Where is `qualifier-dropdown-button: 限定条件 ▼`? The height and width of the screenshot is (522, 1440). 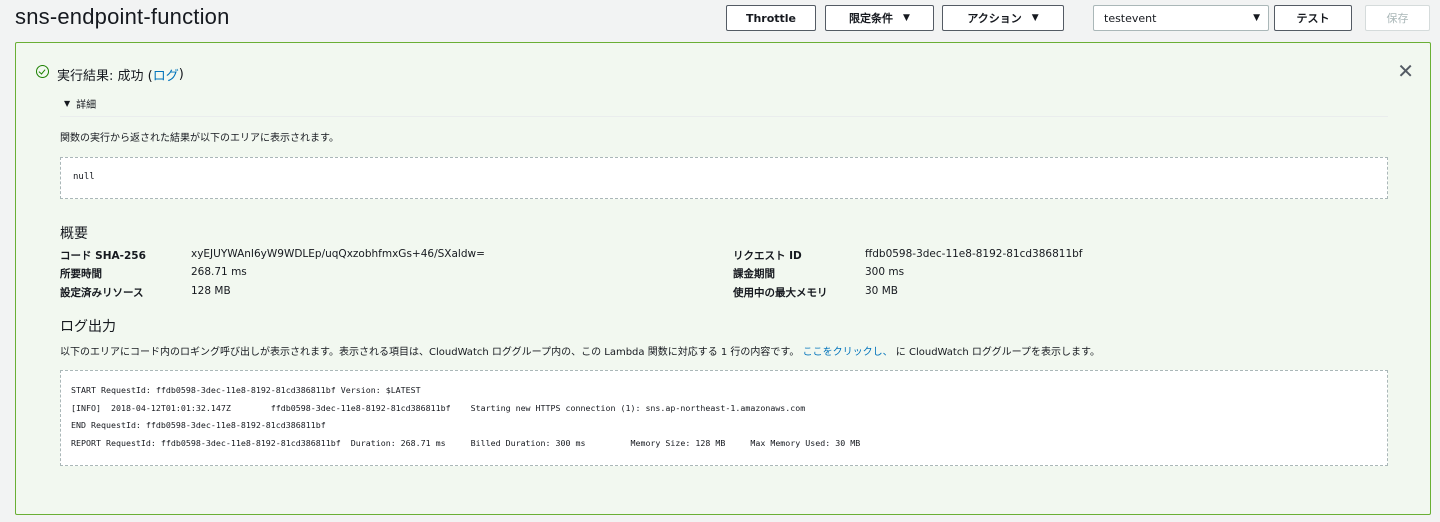
qualifier-dropdown-button: 限定条件 ▼ is located at coordinates (879, 18).